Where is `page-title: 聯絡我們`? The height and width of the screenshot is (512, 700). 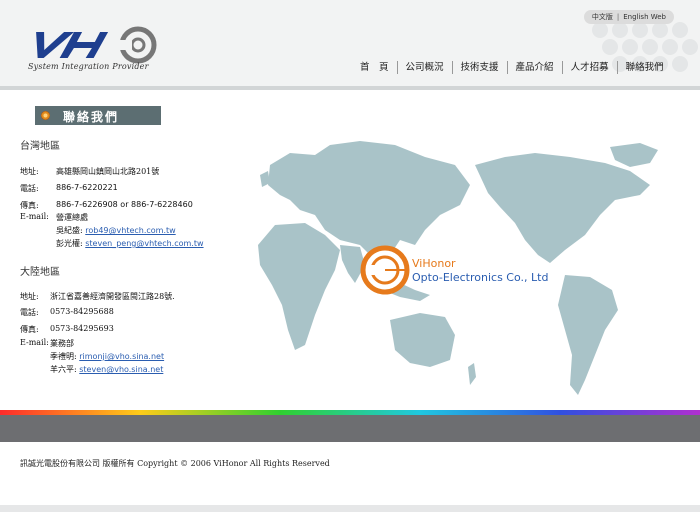
page-title: 聯絡我們 is located at coordinates (91, 117).